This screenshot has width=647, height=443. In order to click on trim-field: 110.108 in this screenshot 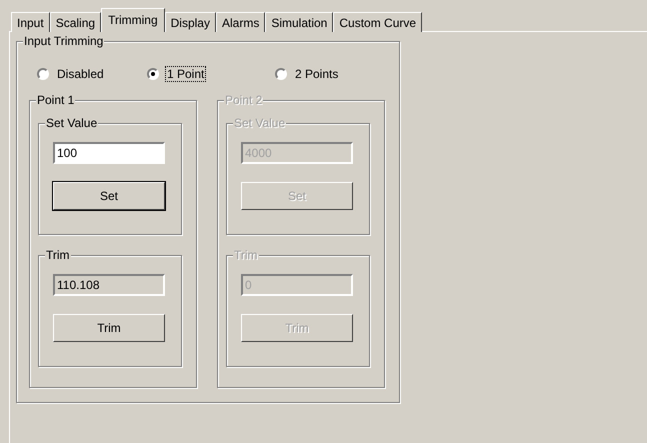, I will do `click(109, 285)`.